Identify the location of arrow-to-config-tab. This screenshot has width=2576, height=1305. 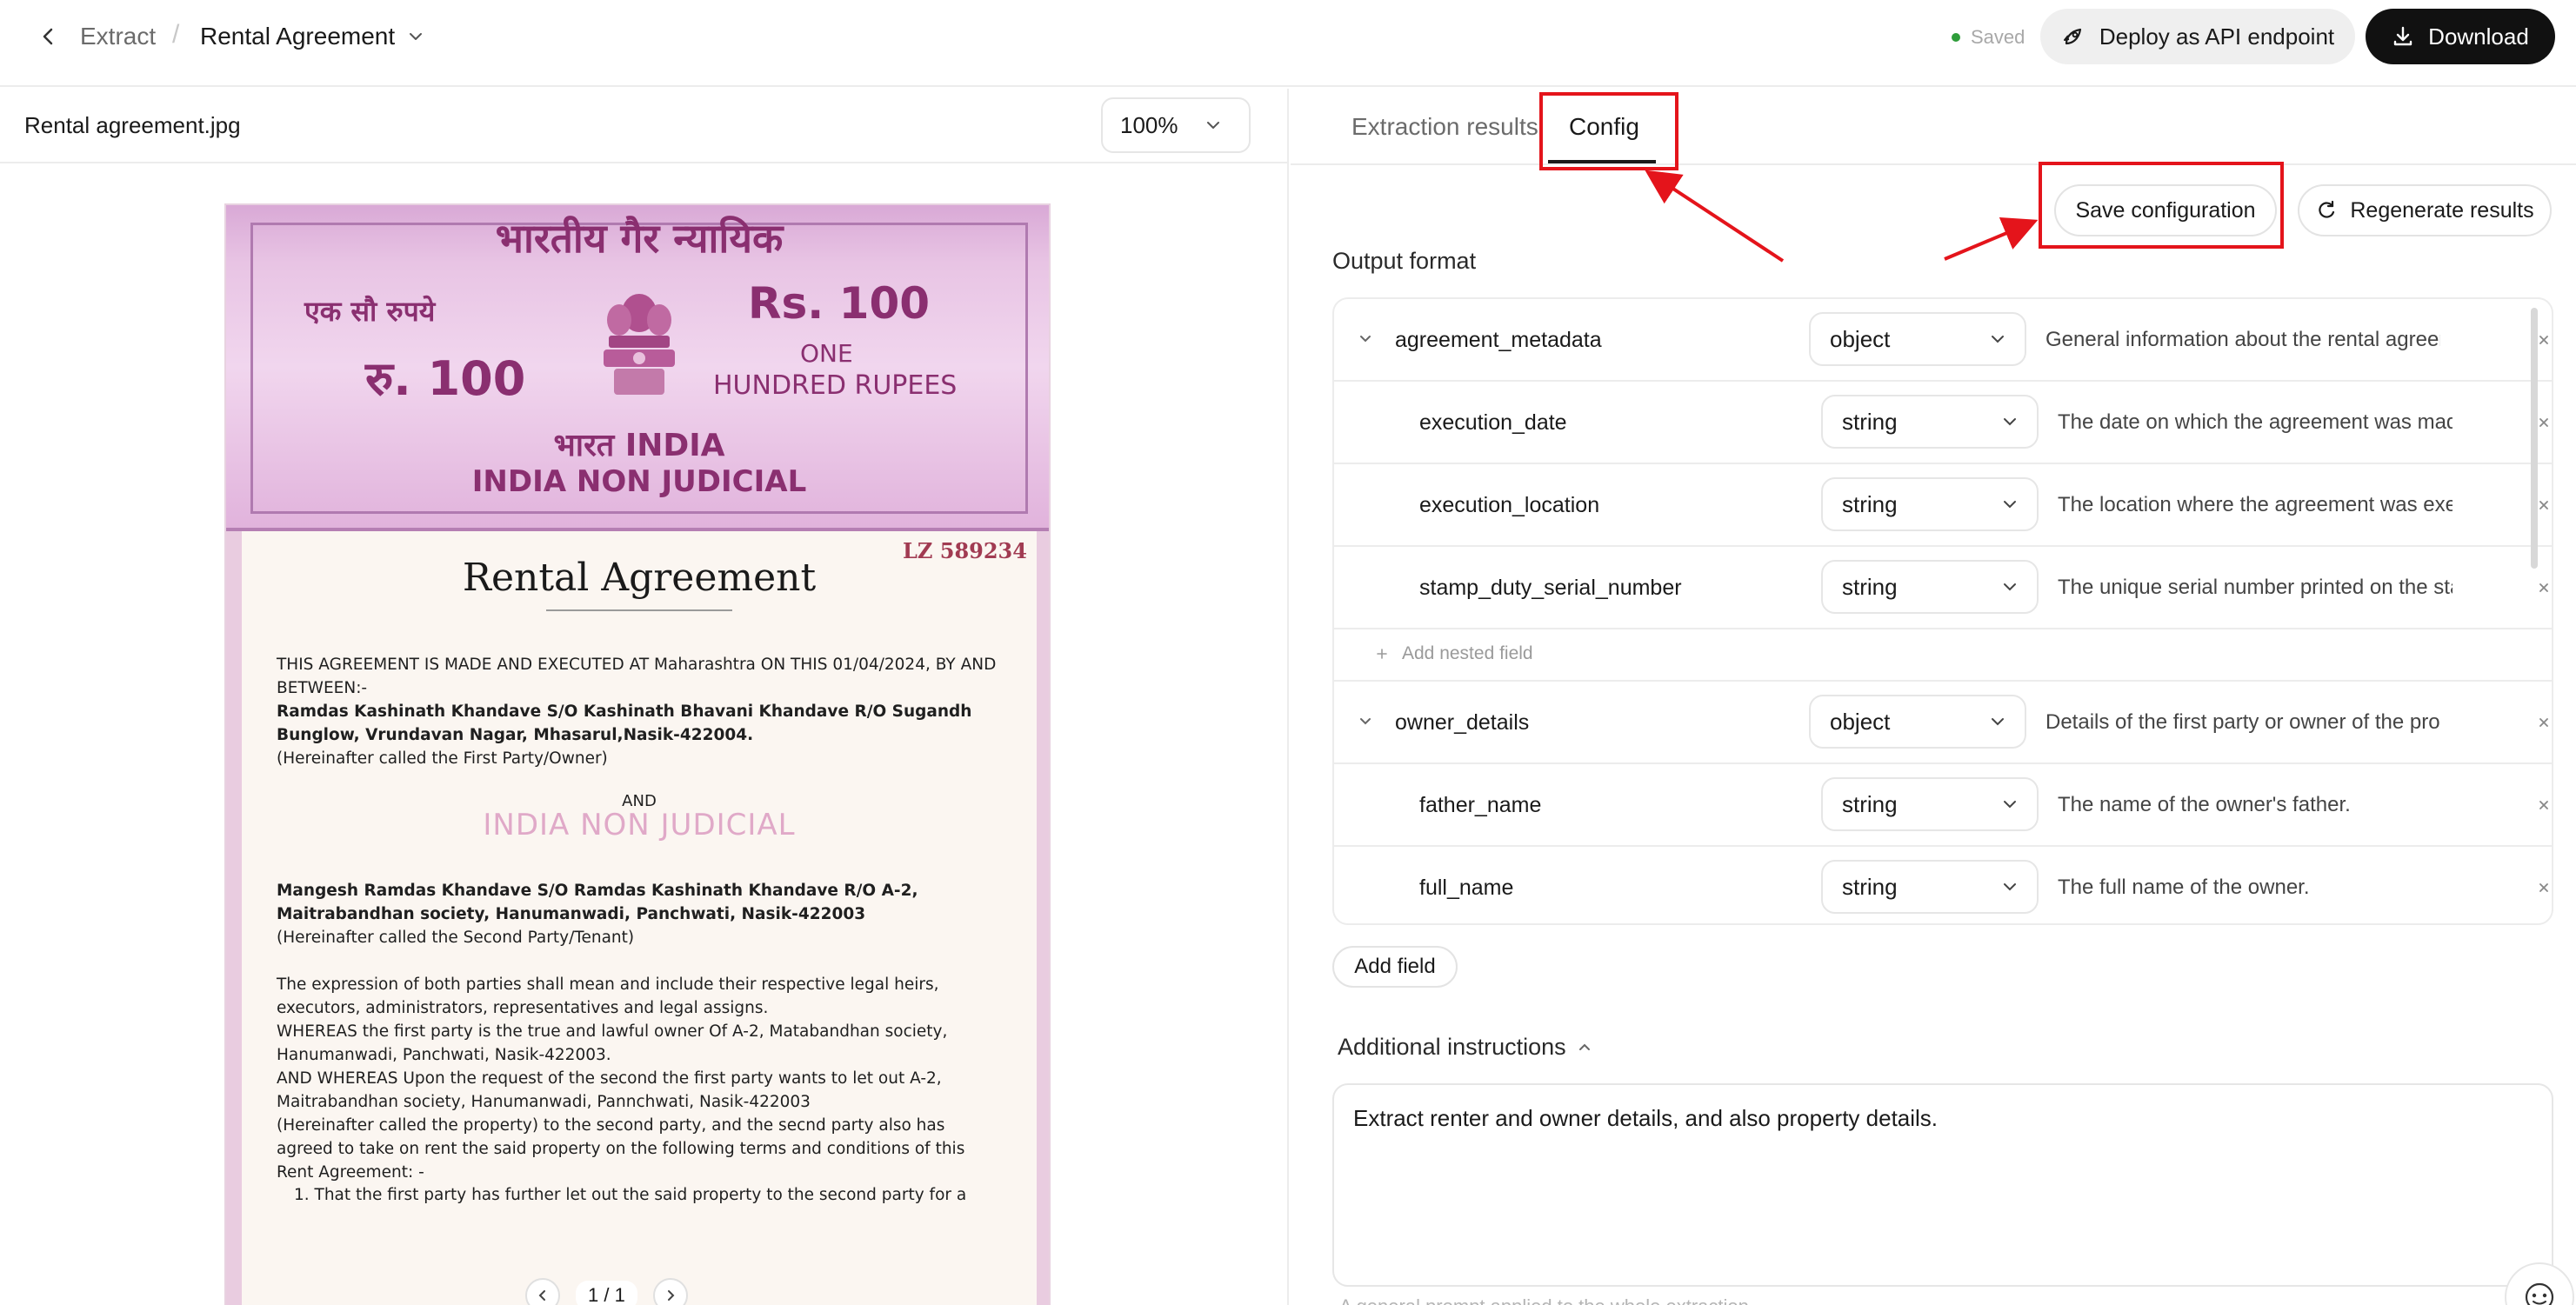
(1715, 216).